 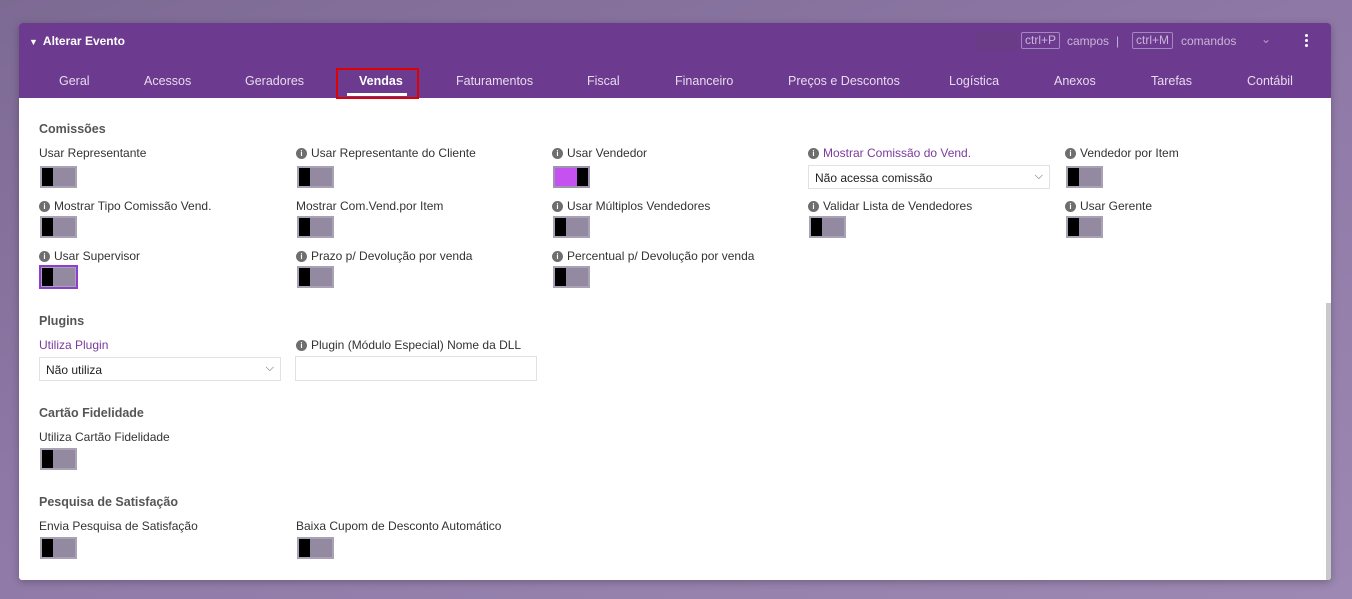 What do you see at coordinates (1084, 227) in the screenshot?
I see `usar-gerente-toggle` at bounding box center [1084, 227].